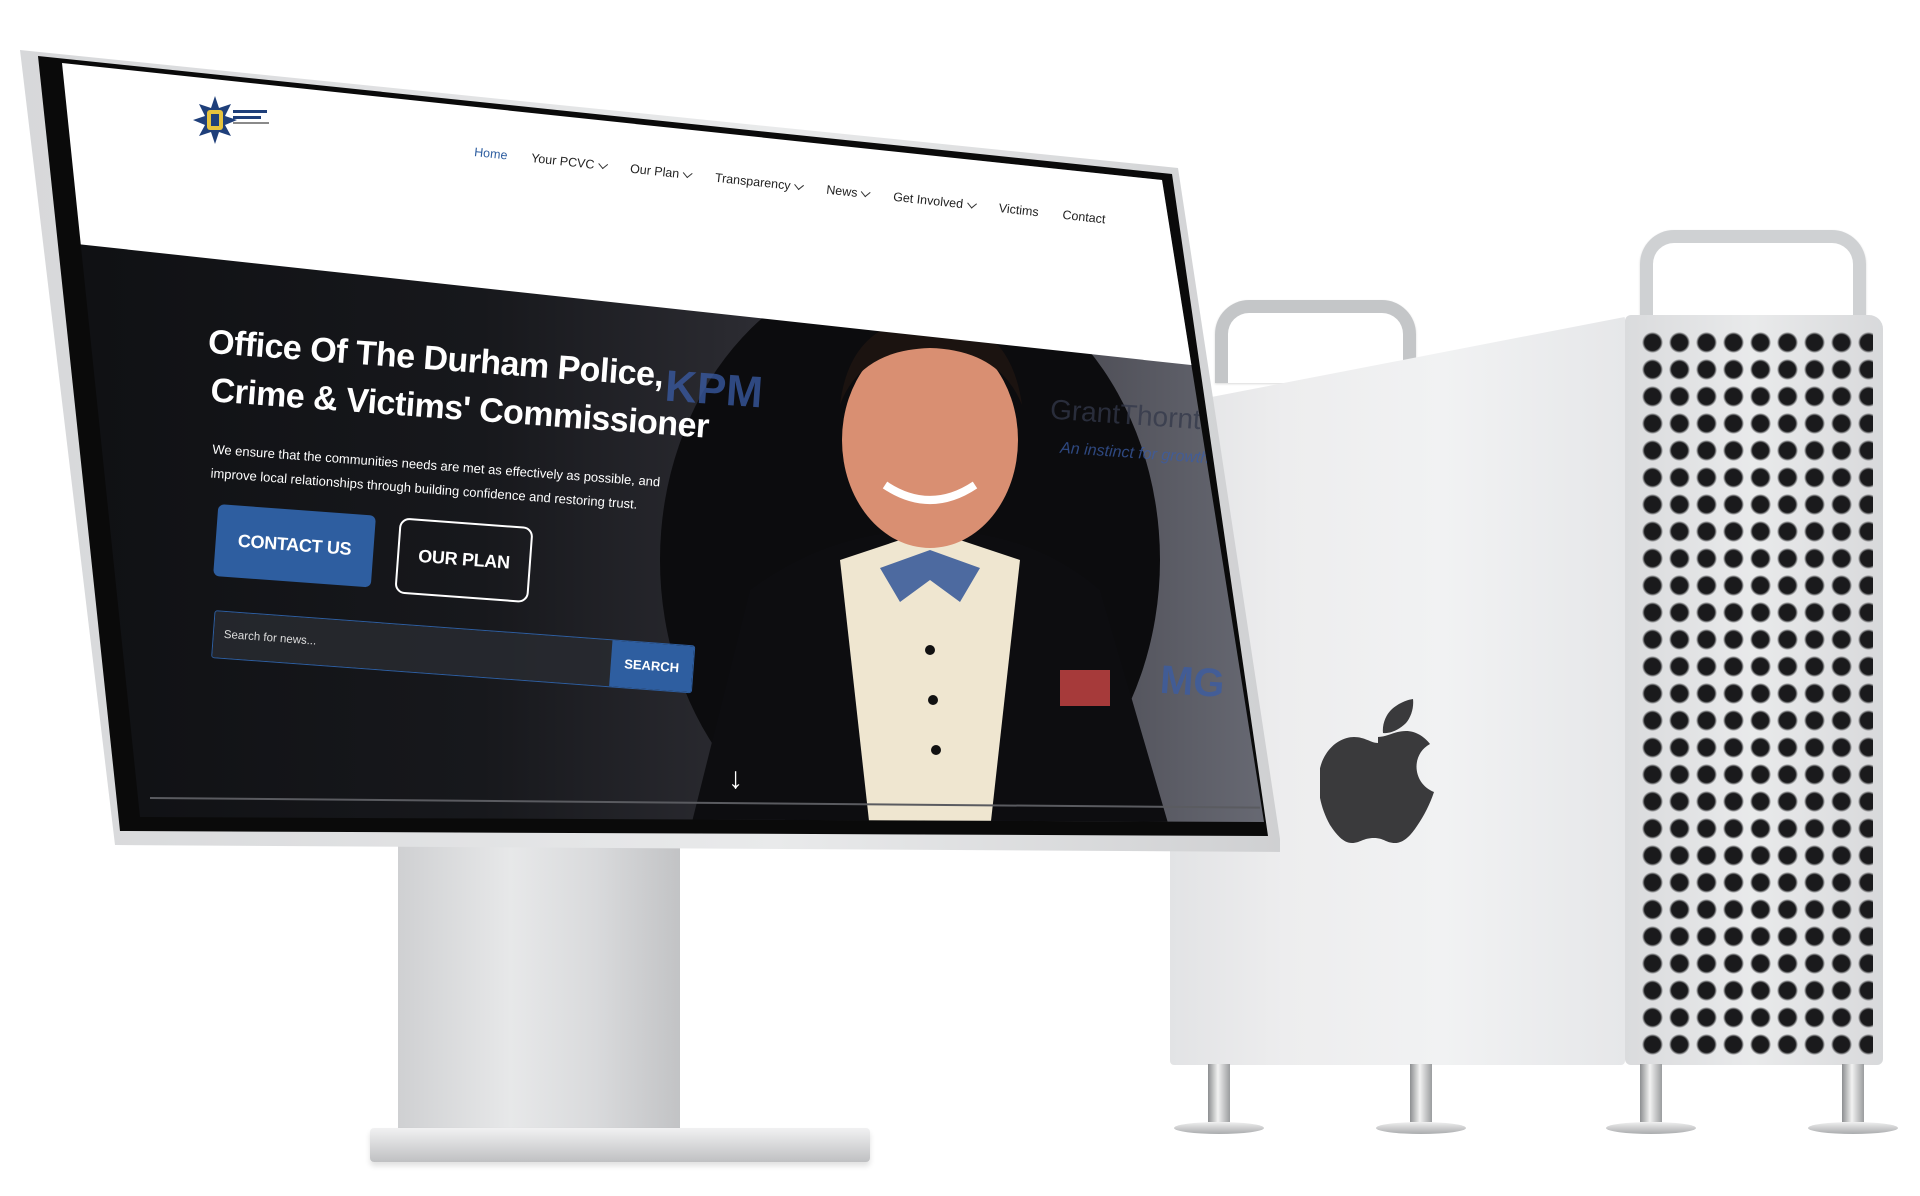  I want to click on site-logo, so click(230, 126).